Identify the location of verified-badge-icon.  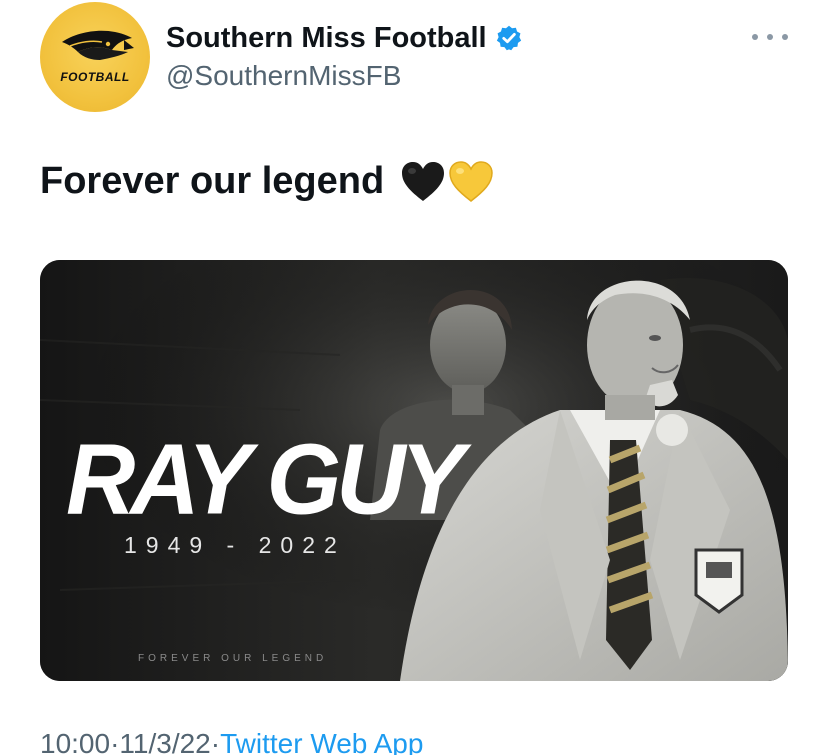
(508, 38).